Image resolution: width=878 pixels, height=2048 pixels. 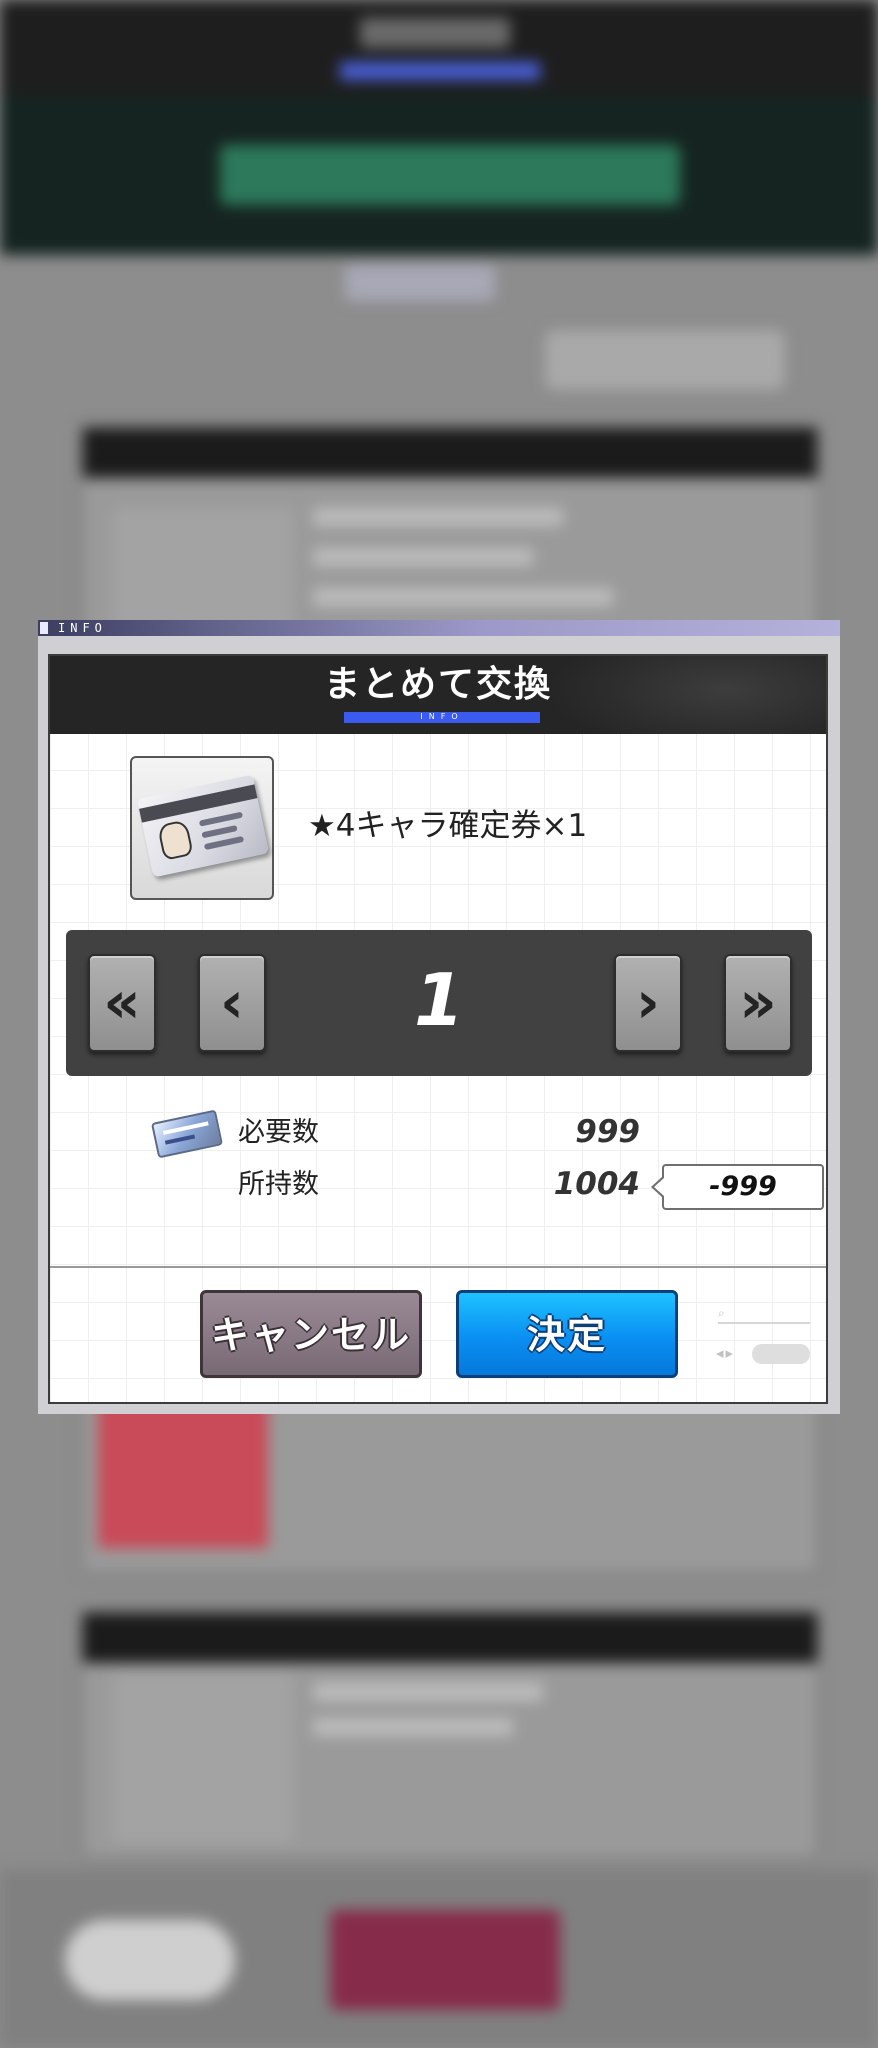 What do you see at coordinates (44, 628) in the screenshot?
I see `info-strip-marker` at bounding box center [44, 628].